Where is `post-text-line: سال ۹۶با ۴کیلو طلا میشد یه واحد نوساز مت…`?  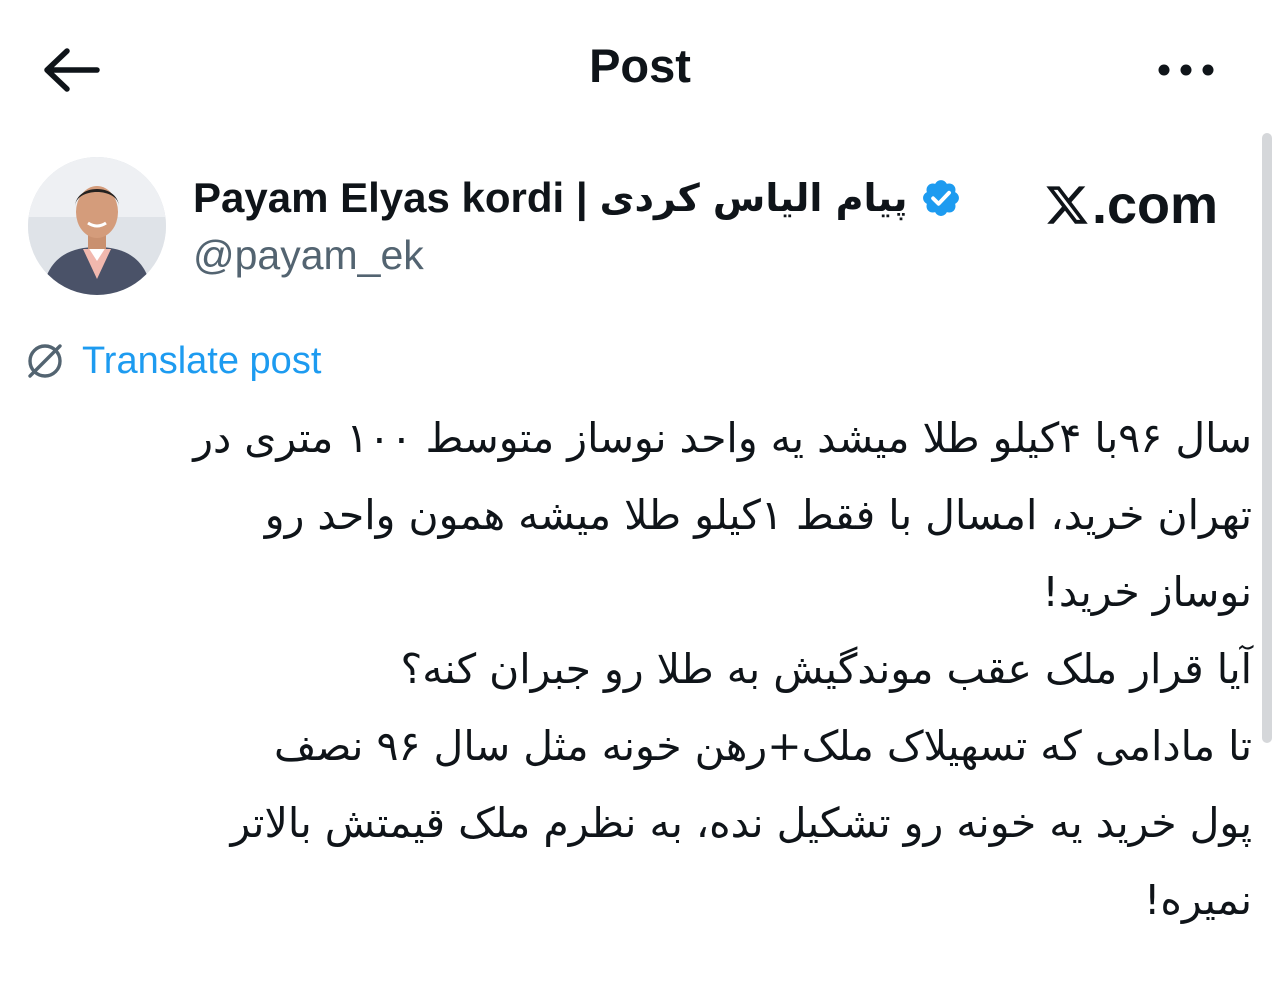 post-text-line: سال ۹۶با ۴کیلو طلا میشد یه واحد نوساز مت… is located at coordinates (722, 438).